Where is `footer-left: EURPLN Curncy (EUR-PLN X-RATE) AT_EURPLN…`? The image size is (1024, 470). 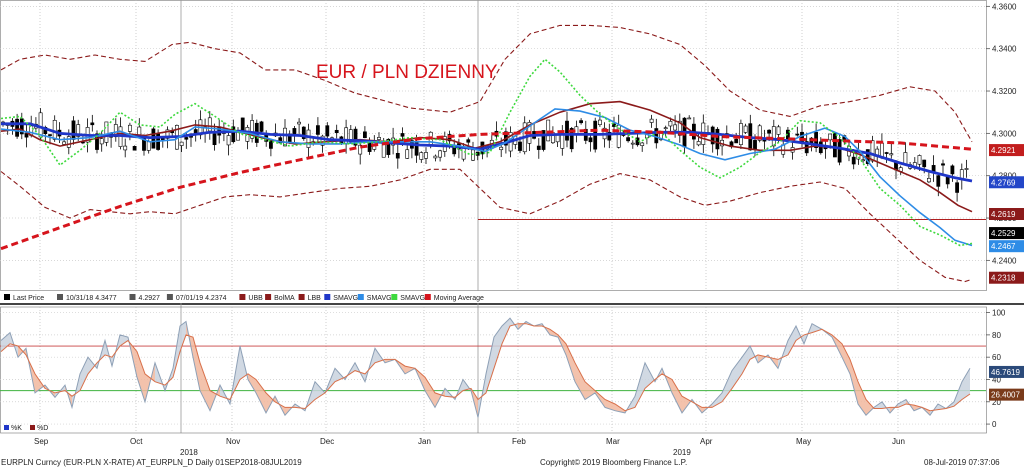
footer-left: EURPLN Curncy (EUR-PLN X-RATE) AT_EURPLN… is located at coordinates (151, 462).